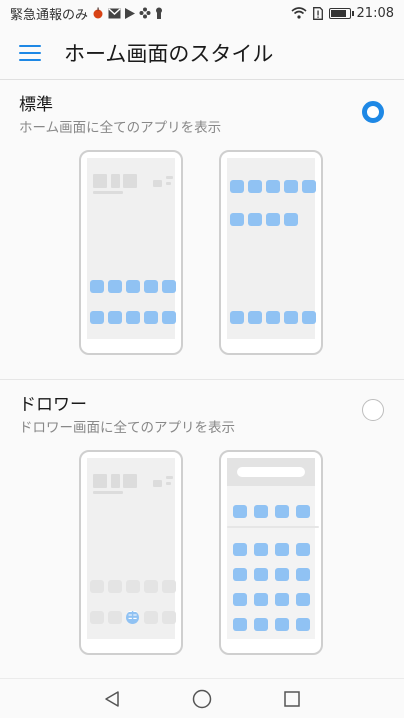 This screenshot has width=404, height=718. Describe the element at coordinates (169, 54) in the screenshot. I see `page-title: ホーム画面のスタイル` at that location.